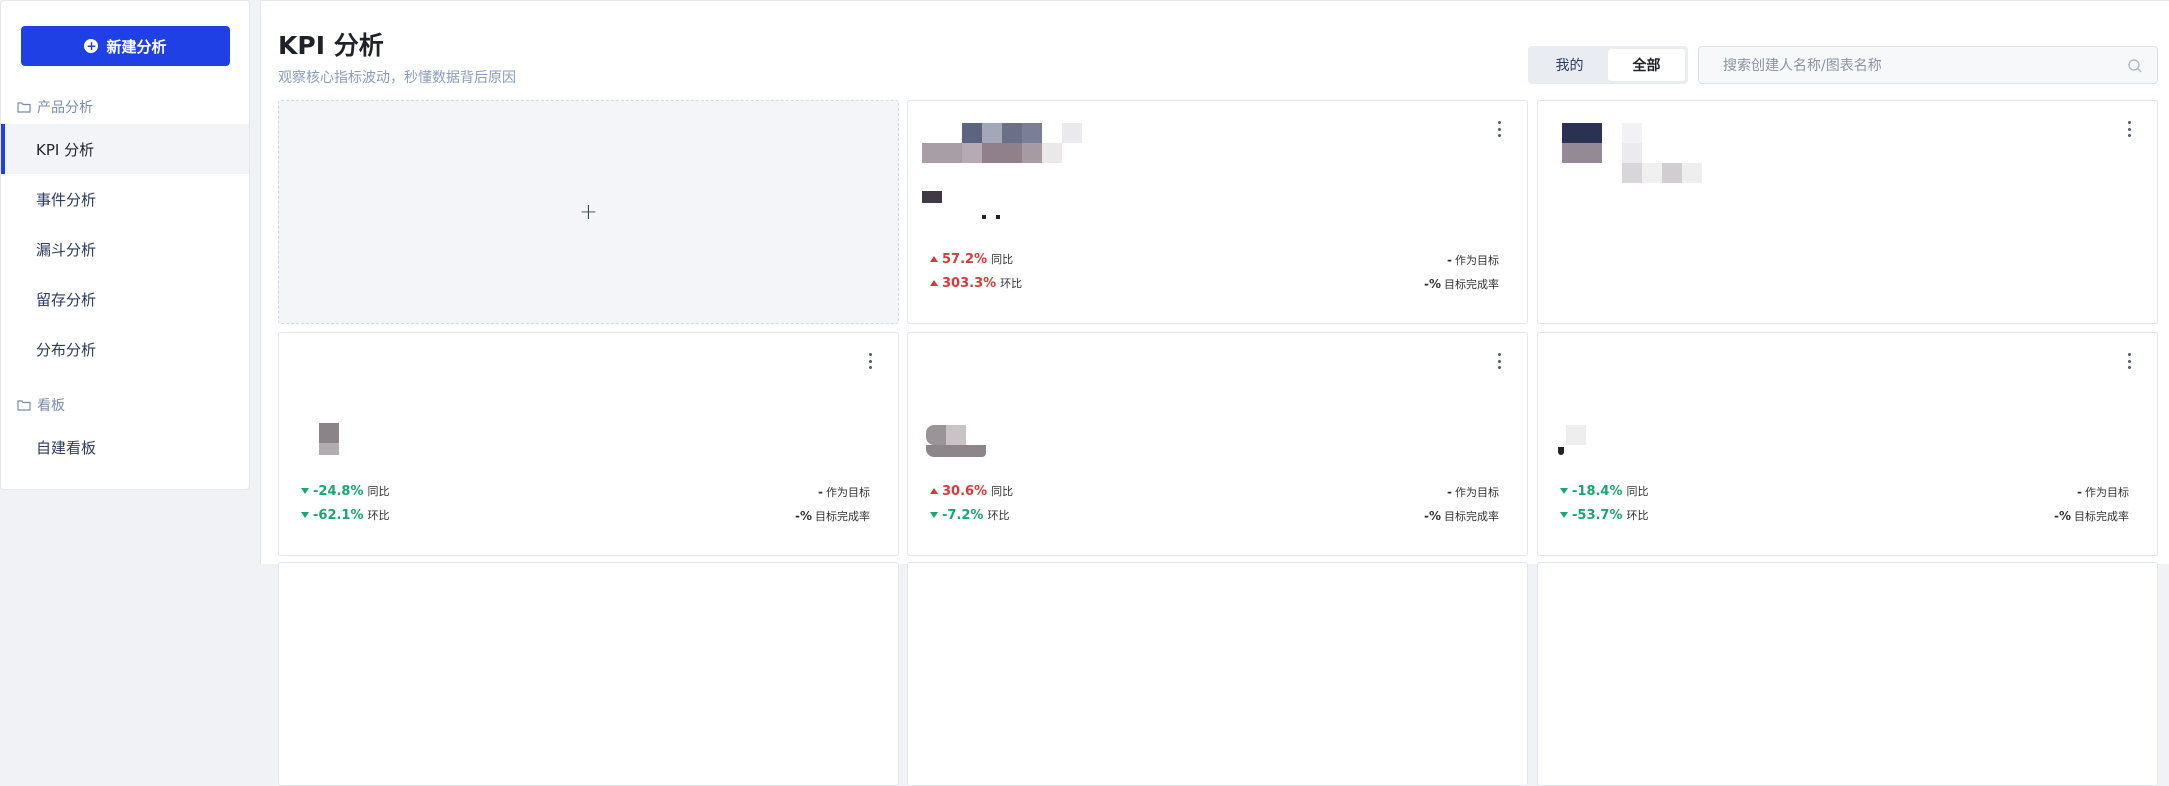 Image resolution: width=2169 pixels, height=786 pixels. What do you see at coordinates (1604, 515) in the screenshot?
I see `mom-row: -53.7% 环比` at bounding box center [1604, 515].